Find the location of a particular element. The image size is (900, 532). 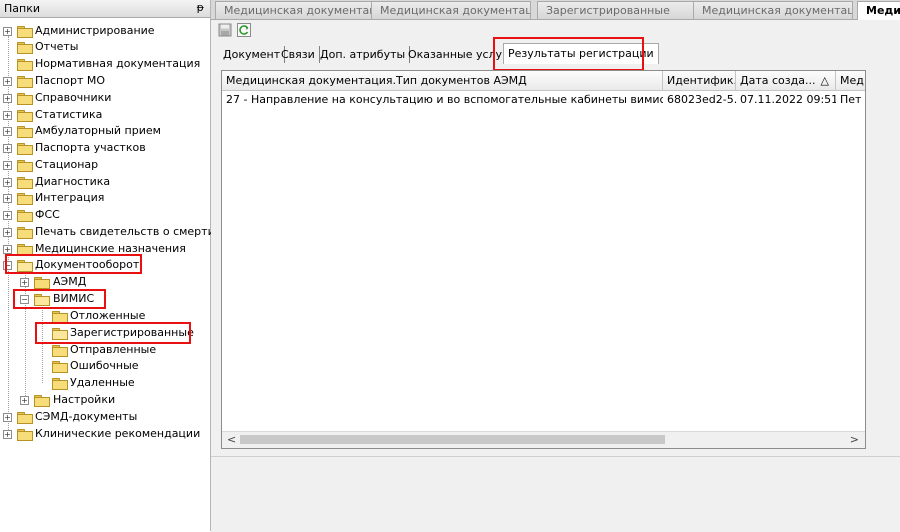

tree-node-label: Нормативная документация is located at coordinates (118, 63).